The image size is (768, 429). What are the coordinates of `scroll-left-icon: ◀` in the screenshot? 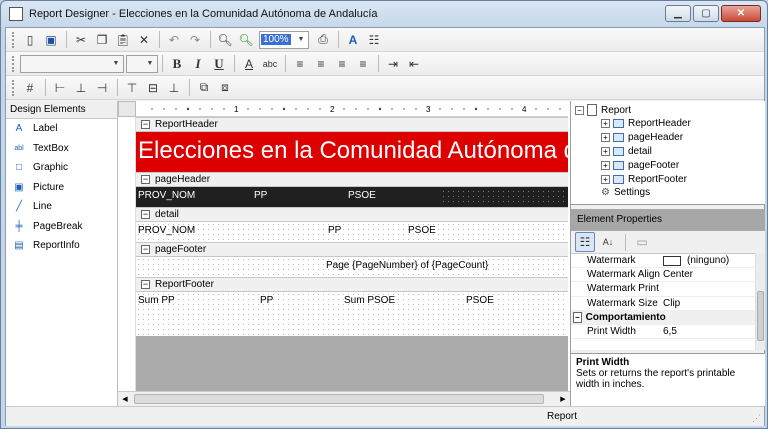 It's located at (125, 399).